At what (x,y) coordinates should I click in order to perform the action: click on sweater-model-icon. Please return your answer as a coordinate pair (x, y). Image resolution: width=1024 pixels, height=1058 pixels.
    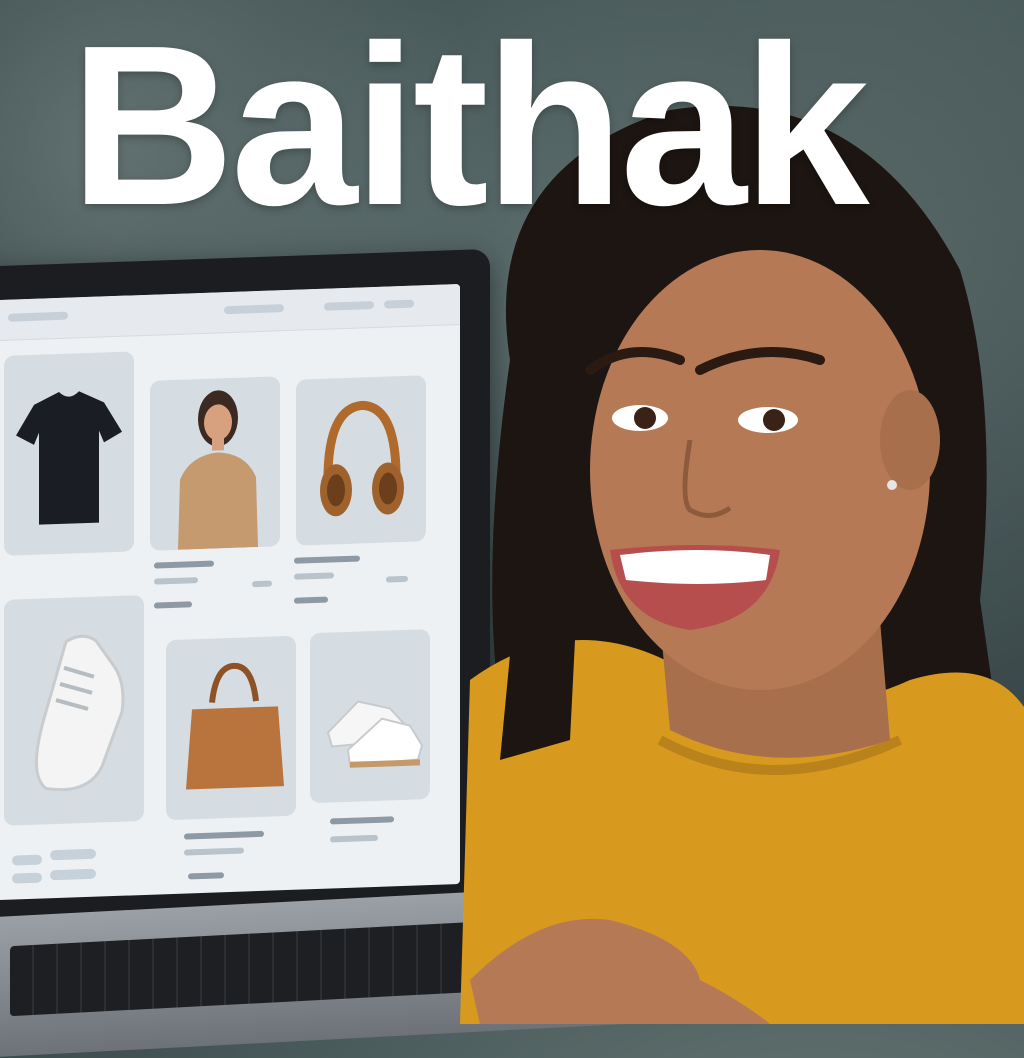
    Looking at the image, I should click on (218, 470).